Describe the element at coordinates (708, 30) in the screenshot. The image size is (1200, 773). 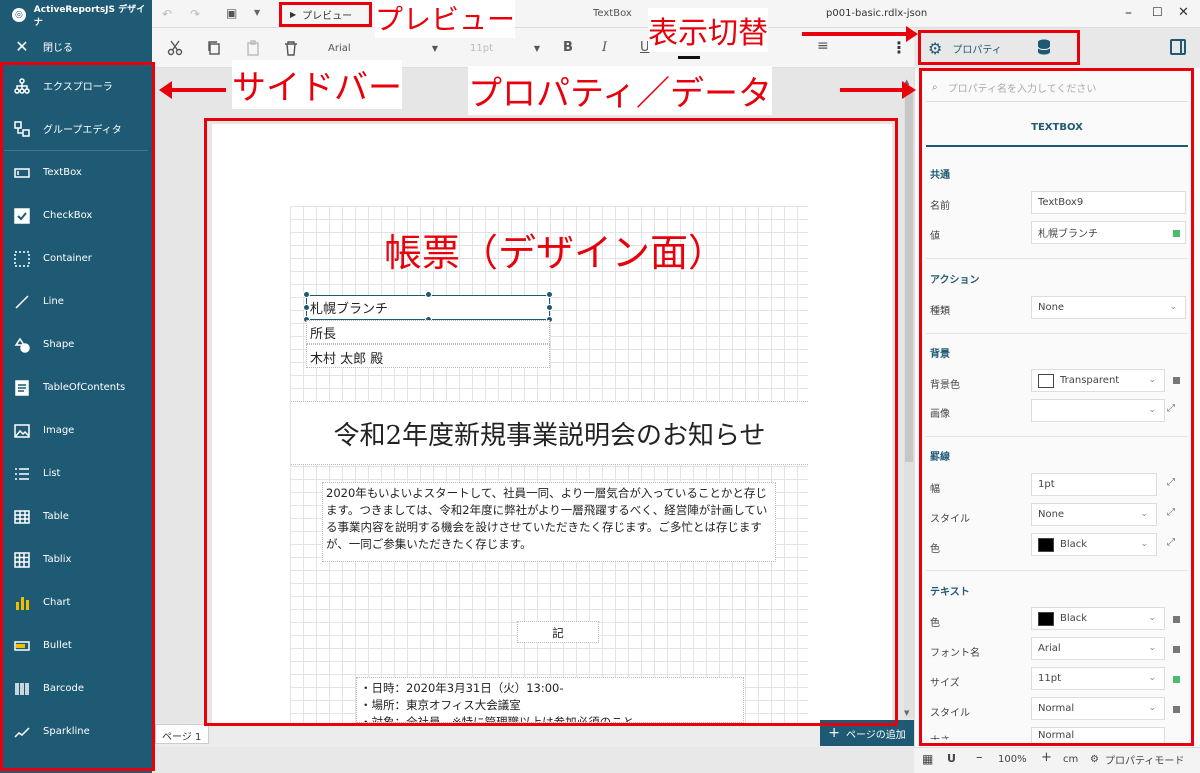
I see `annotation-toggle: 表示切替` at that location.